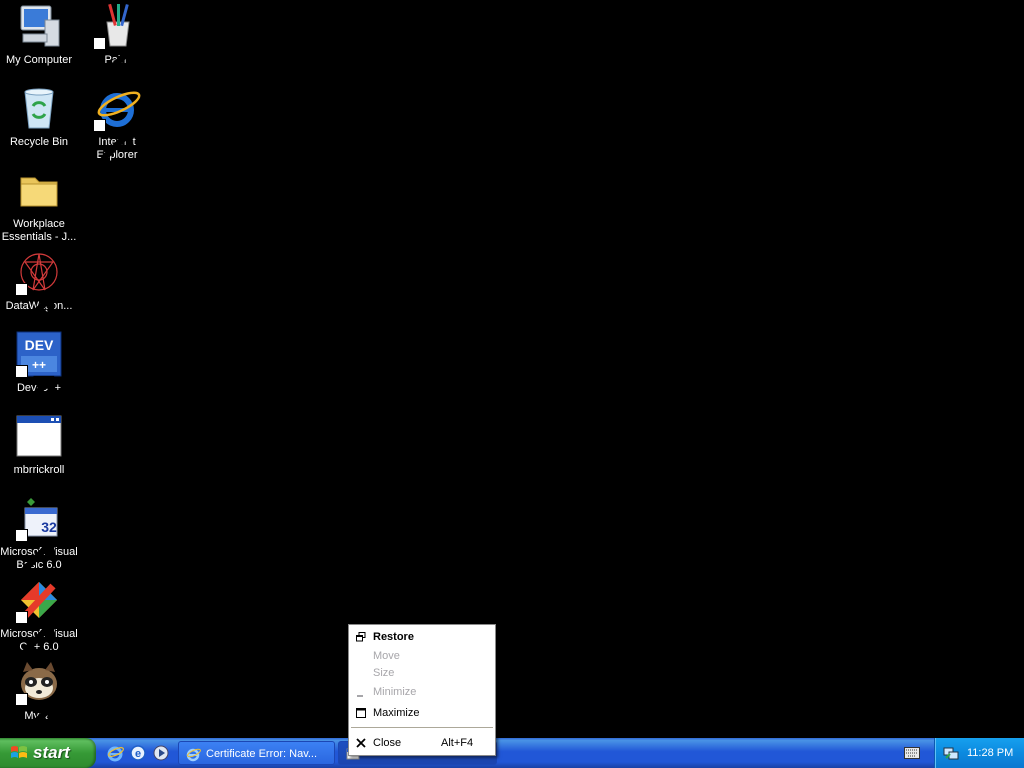 The image size is (1024, 768). What do you see at coordinates (395, 692) in the screenshot?
I see `menu-item-label: Minimize` at bounding box center [395, 692].